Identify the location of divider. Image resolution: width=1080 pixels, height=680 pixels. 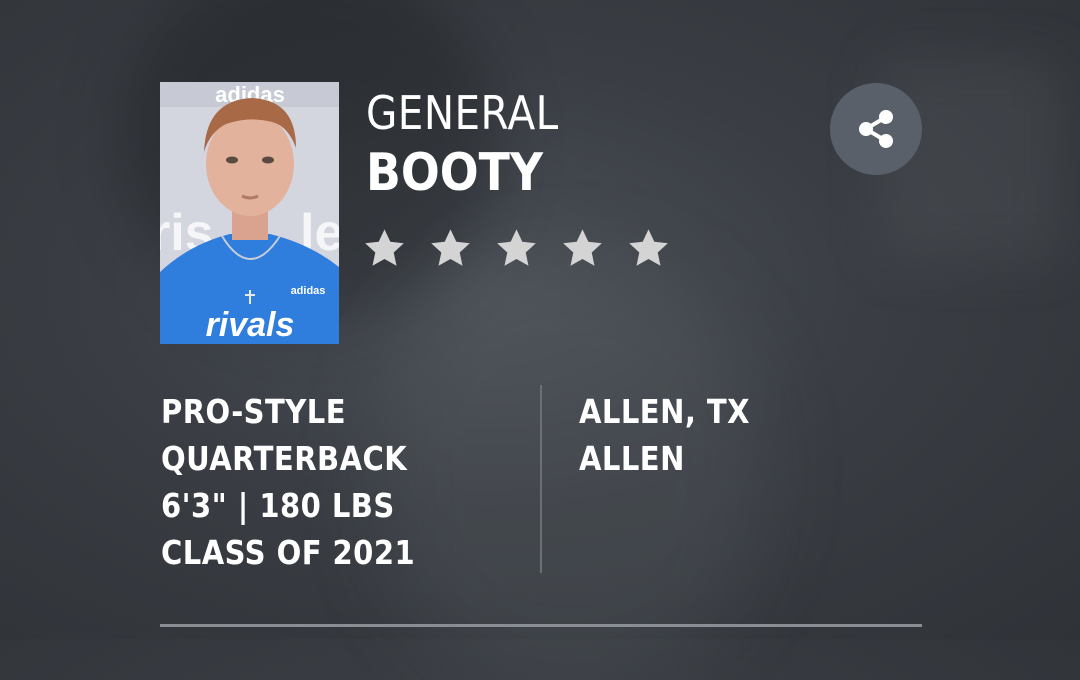
(541, 479).